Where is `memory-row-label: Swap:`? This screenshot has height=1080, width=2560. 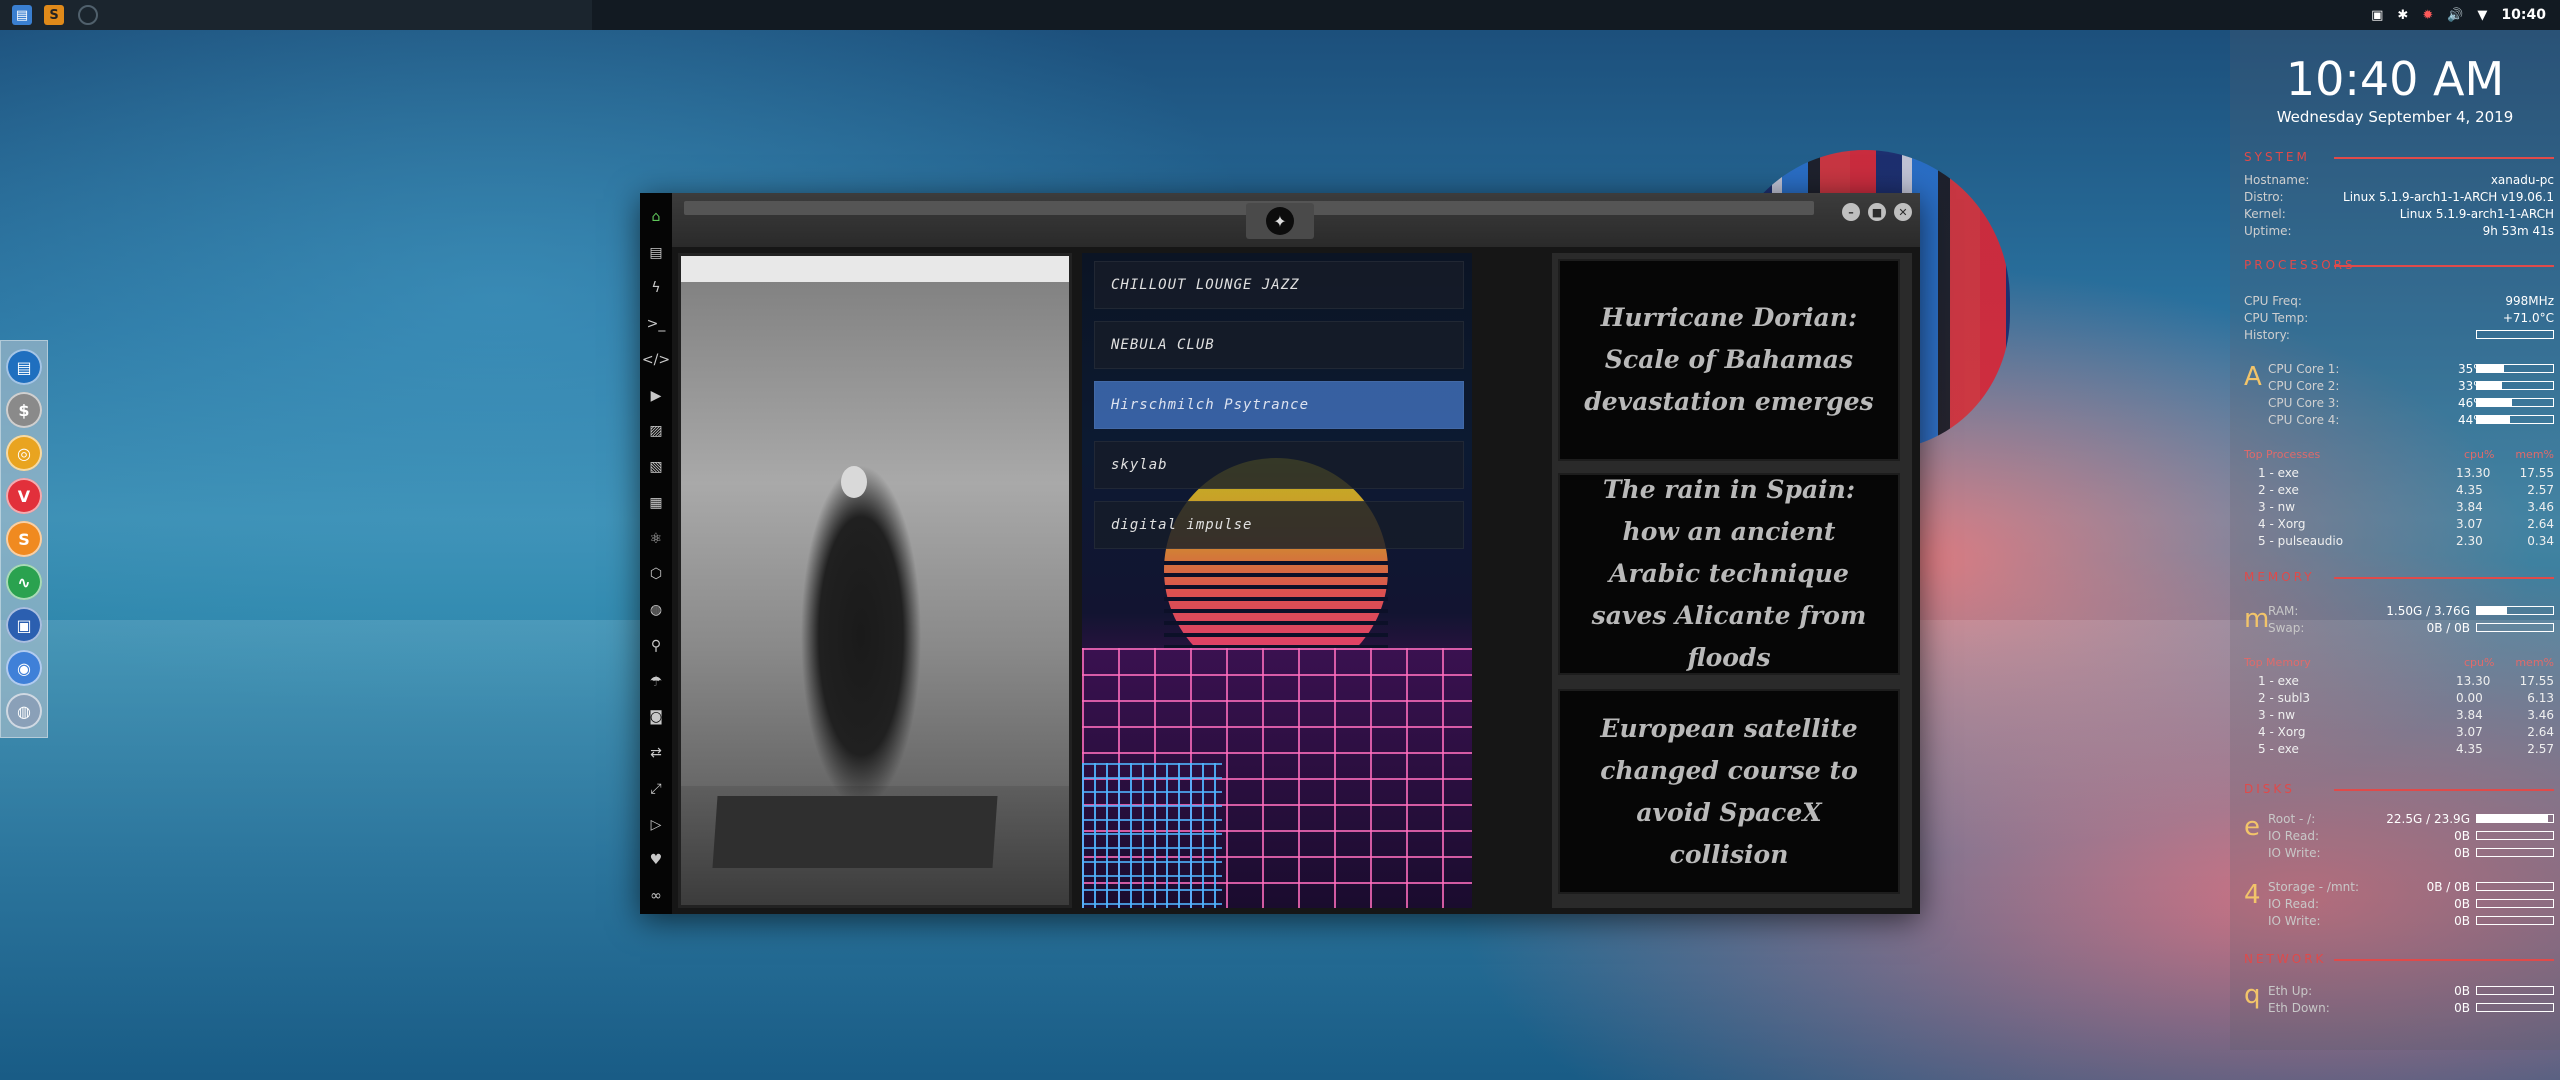 memory-row-label: Swap: is located at coordinates (2286, 628).